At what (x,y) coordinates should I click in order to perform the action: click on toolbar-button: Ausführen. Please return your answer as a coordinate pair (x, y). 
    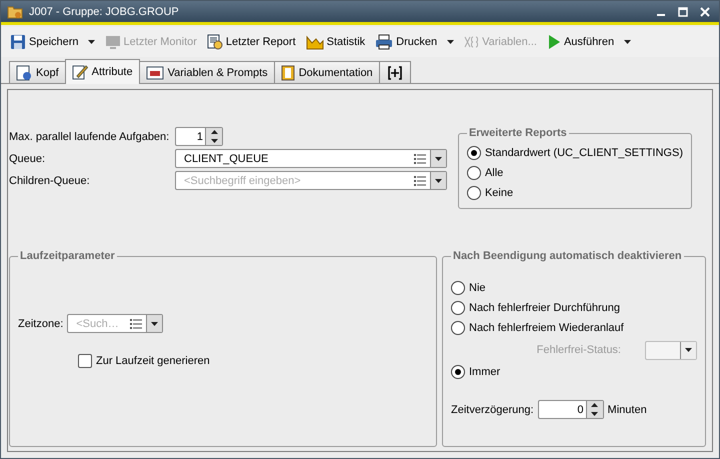
    Looking at the image, I should click on (581, 42).